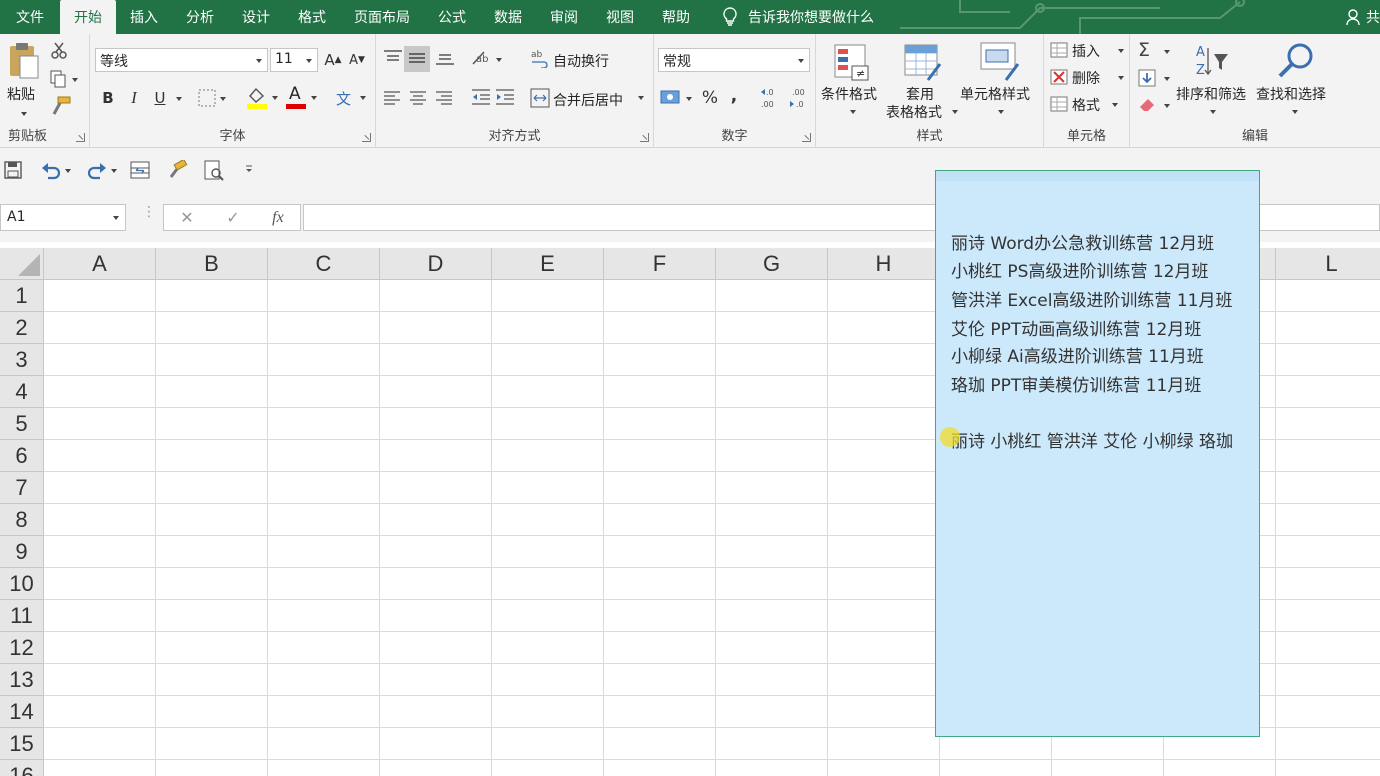  What do you see at coordinates (278, 218) in the screenshot?
I see `insert-function-icon: fx` at bounding box center [278, 218].